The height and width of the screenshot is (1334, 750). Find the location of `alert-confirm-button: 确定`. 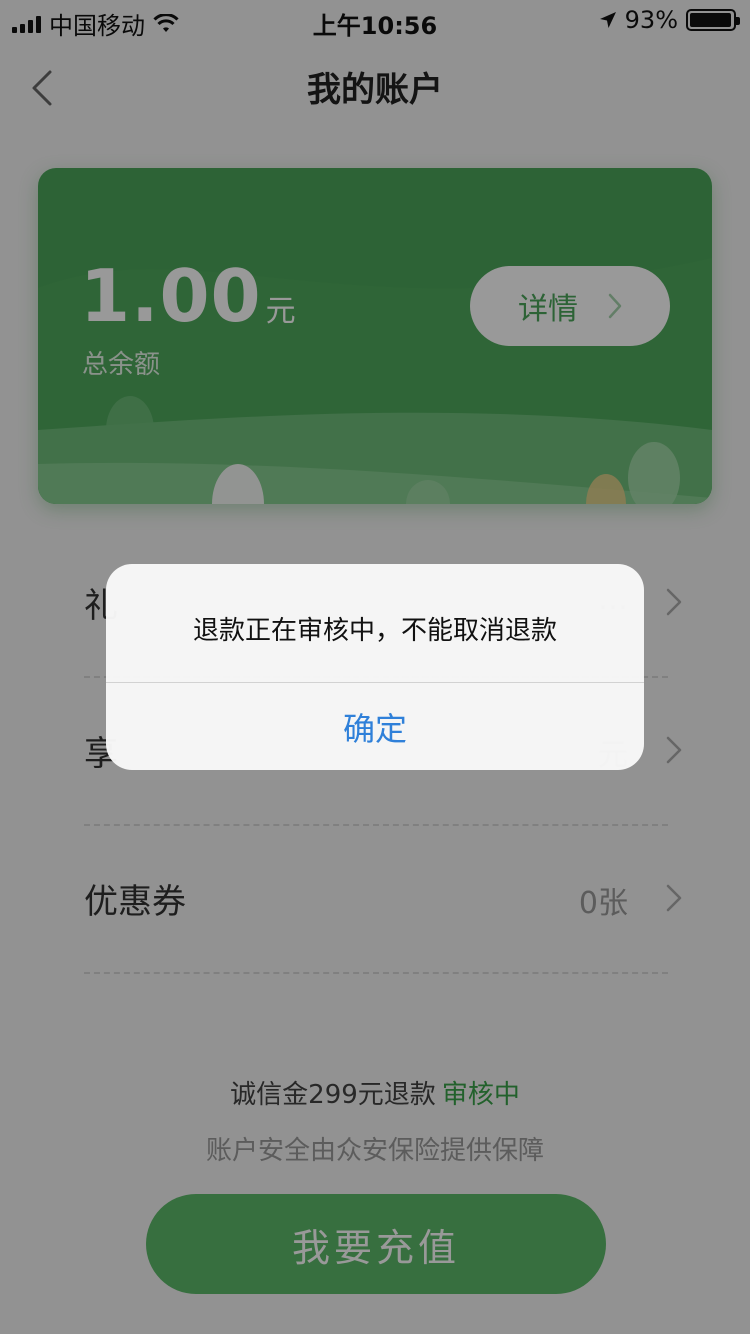

alert-confirm-button: 确定 is located at coordinates (375, 726).